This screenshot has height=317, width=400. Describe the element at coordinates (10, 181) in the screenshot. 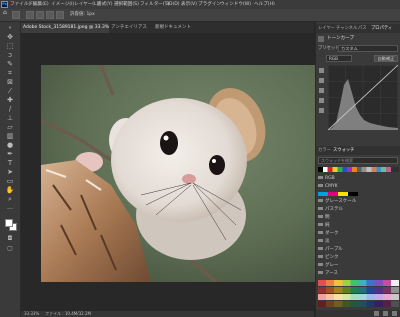

I see `rectangle-tool-icon: ▭` at that location.